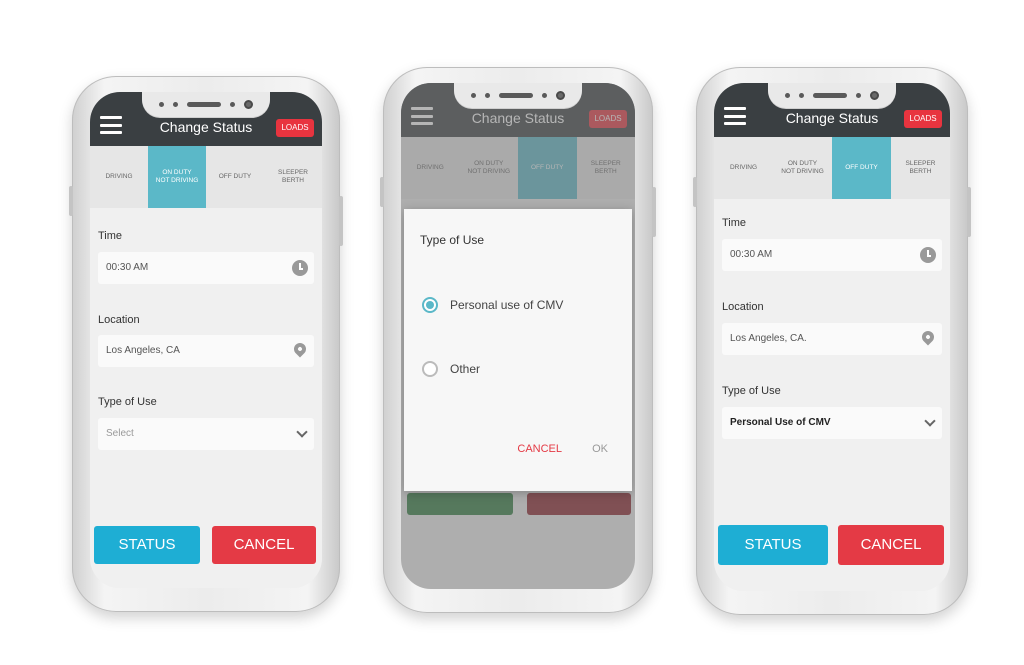 This screenshot has width=1024, height=665. What do you see at coordinates (206, 351) in the screenshot?
I see `location-field: Los Angeles, CA` at bounding box center [206, 351].